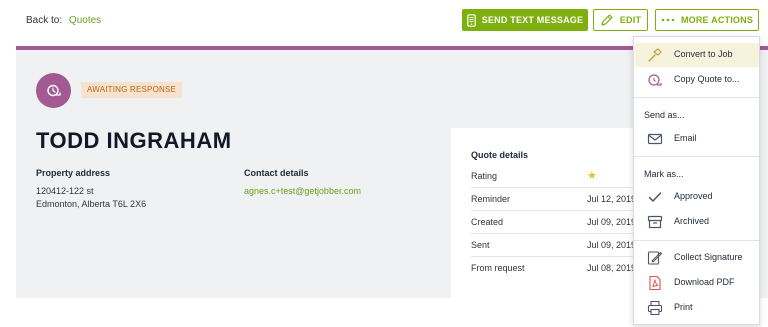 The height and width of the screenshot is (327, 768). Describe the element at coordinates (668, 20) in the screenshot. I see `more-dots-icon` at that location.